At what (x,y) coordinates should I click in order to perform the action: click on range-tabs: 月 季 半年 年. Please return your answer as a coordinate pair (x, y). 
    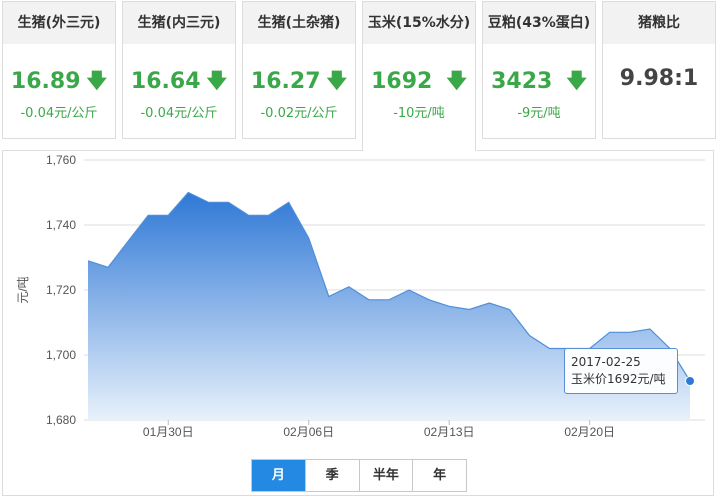
    Looking at the image, I should click on (359, 475).